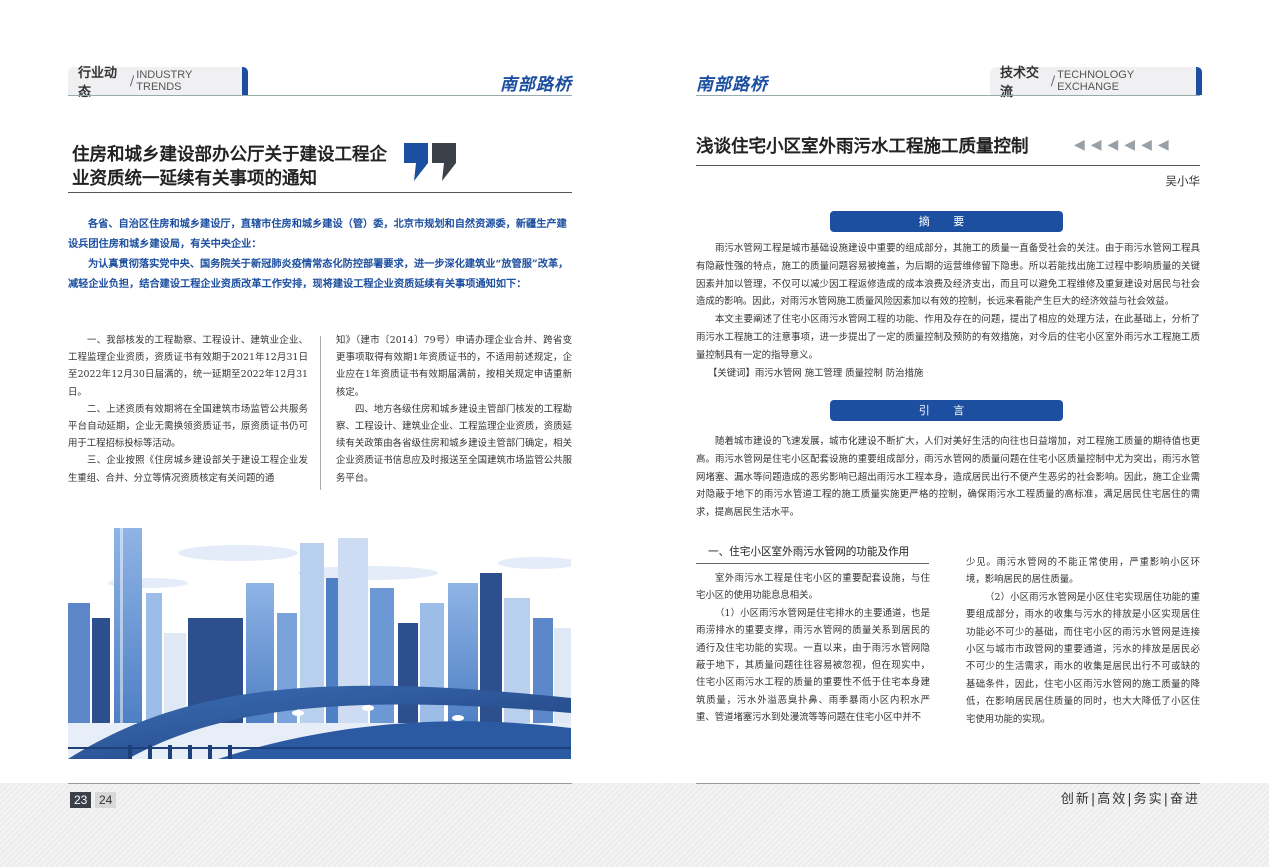 The width and height of the screenshot is (1269, 867). What do you see at coordinates (1130, 799) in the screenshot?
I see `footer-motto: 创新|高效|务实|奋进` at bounding box center [1130, 799].